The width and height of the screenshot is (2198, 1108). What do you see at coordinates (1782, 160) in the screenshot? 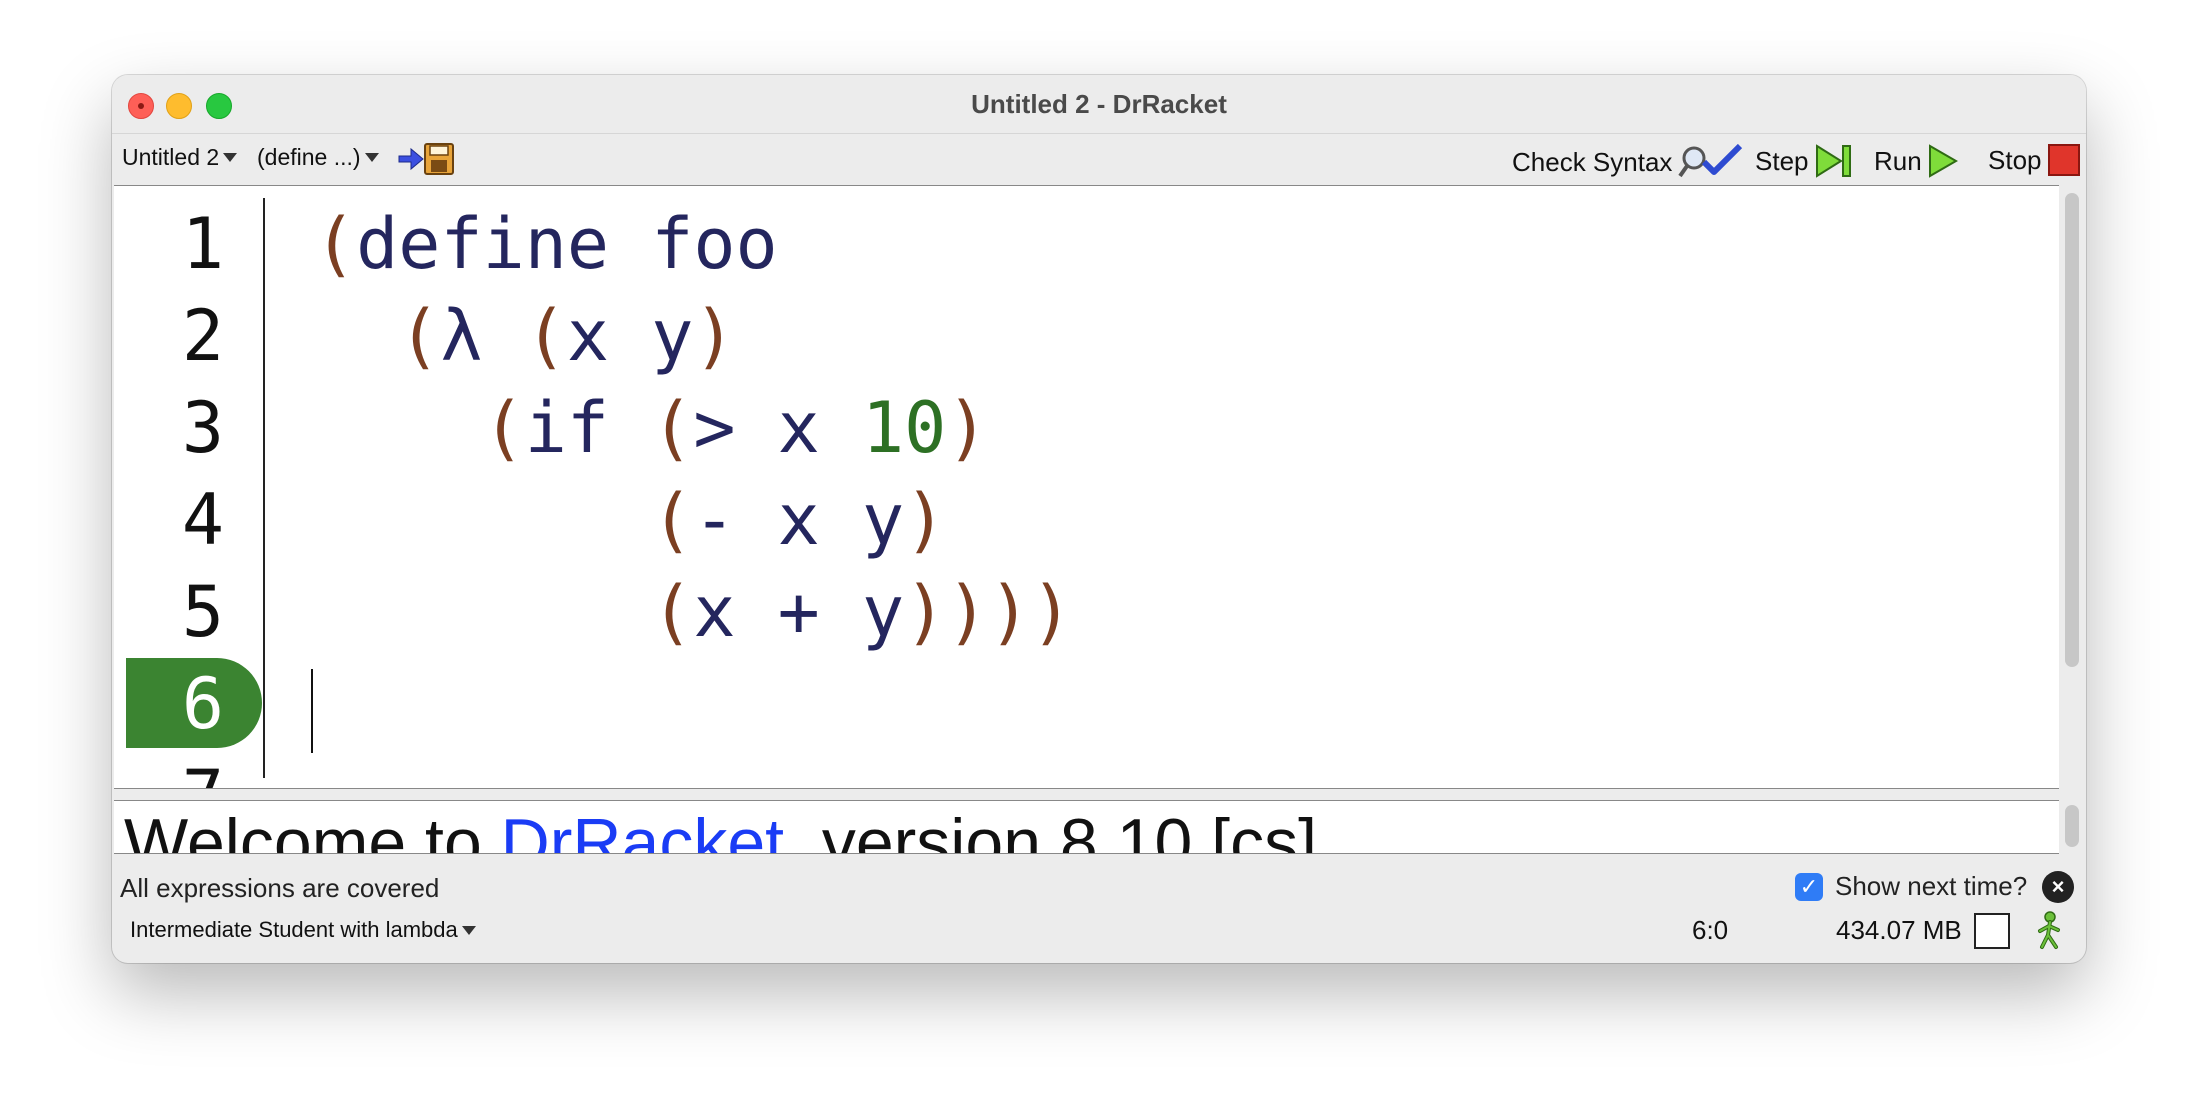
I see `step-label: Step` at bounding box center [1782, 160].